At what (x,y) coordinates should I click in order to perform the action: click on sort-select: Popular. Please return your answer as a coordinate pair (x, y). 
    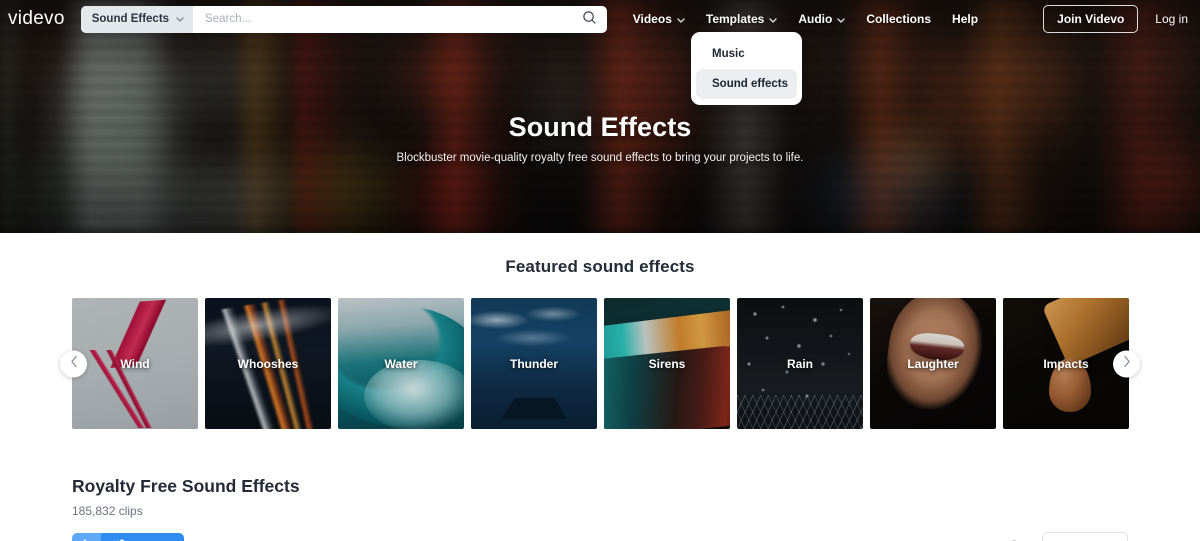
    Looking at the image, I should click on (1085, 536).